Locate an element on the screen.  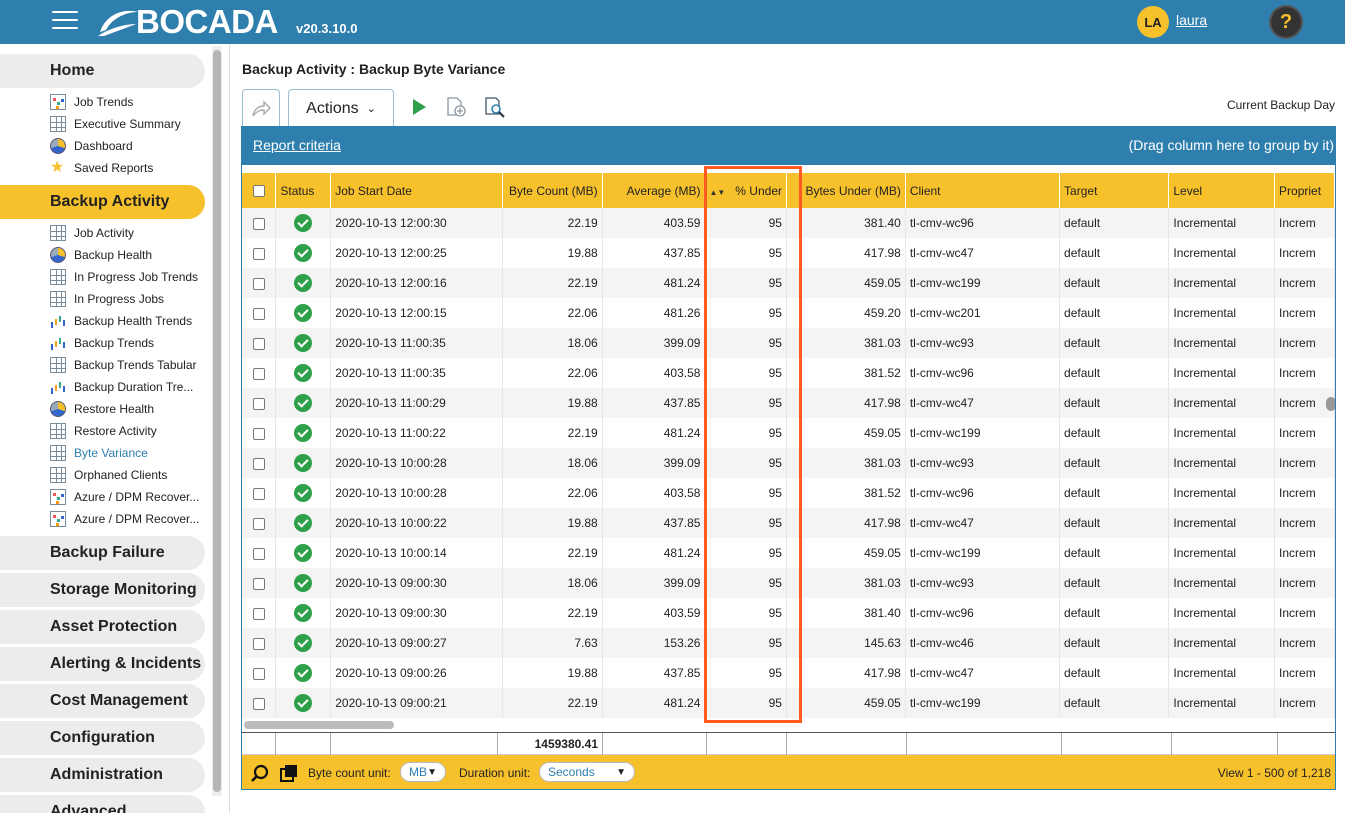
sidebar-item-restore-health: Restore Health is located at coordinates (102, 409).